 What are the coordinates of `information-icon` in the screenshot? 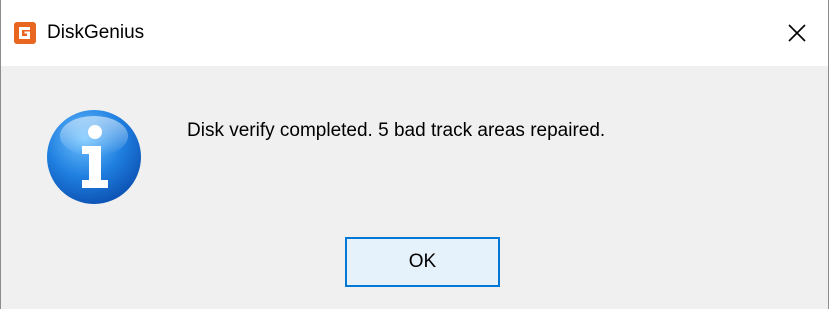 It's located at (94, 157).